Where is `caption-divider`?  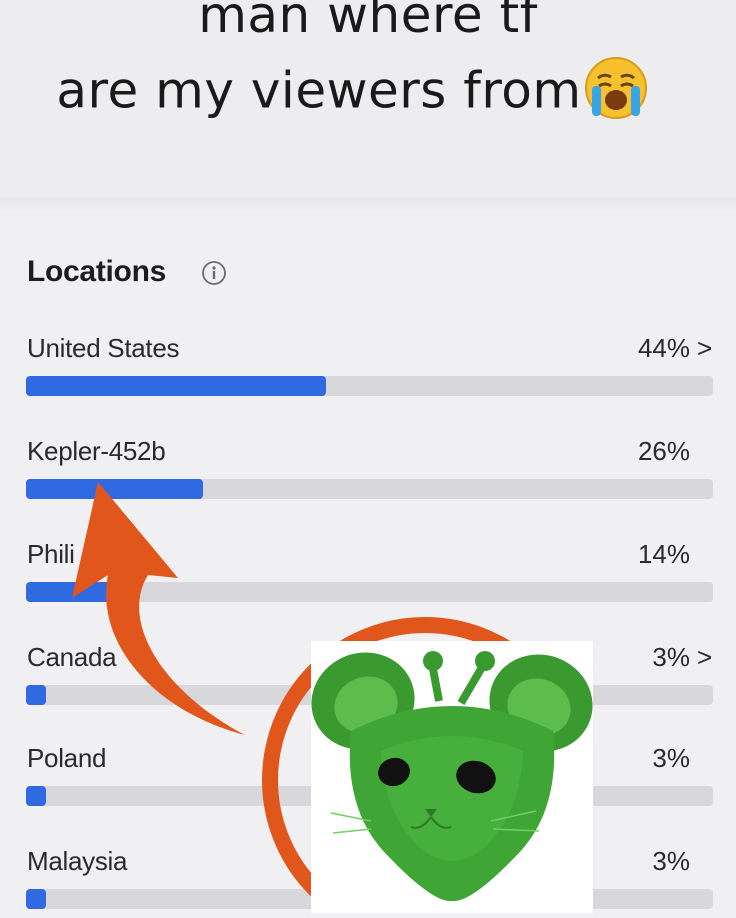 caption-divider is located at coordinates (368, 205).